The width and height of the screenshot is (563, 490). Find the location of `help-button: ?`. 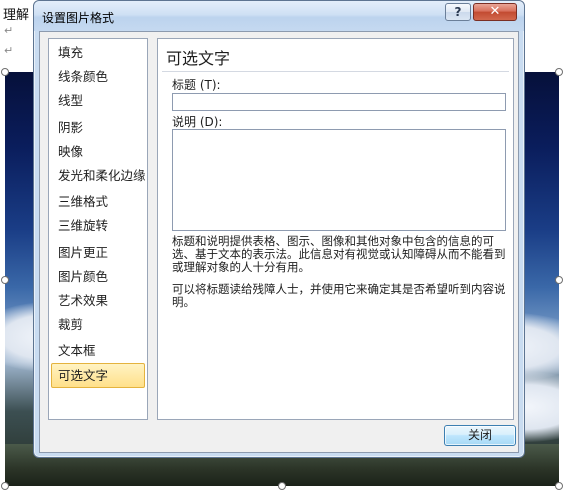

help-button: ? is located at coordinates (458, 12).